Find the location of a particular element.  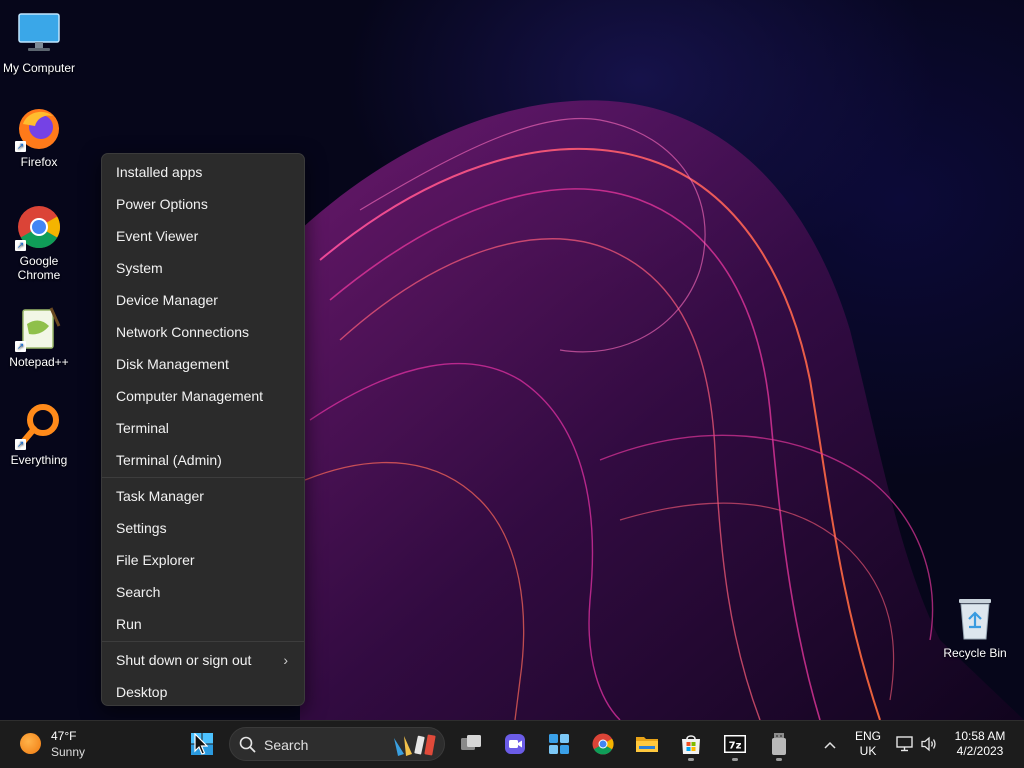

meet-button is located at coordinates (515, 744).